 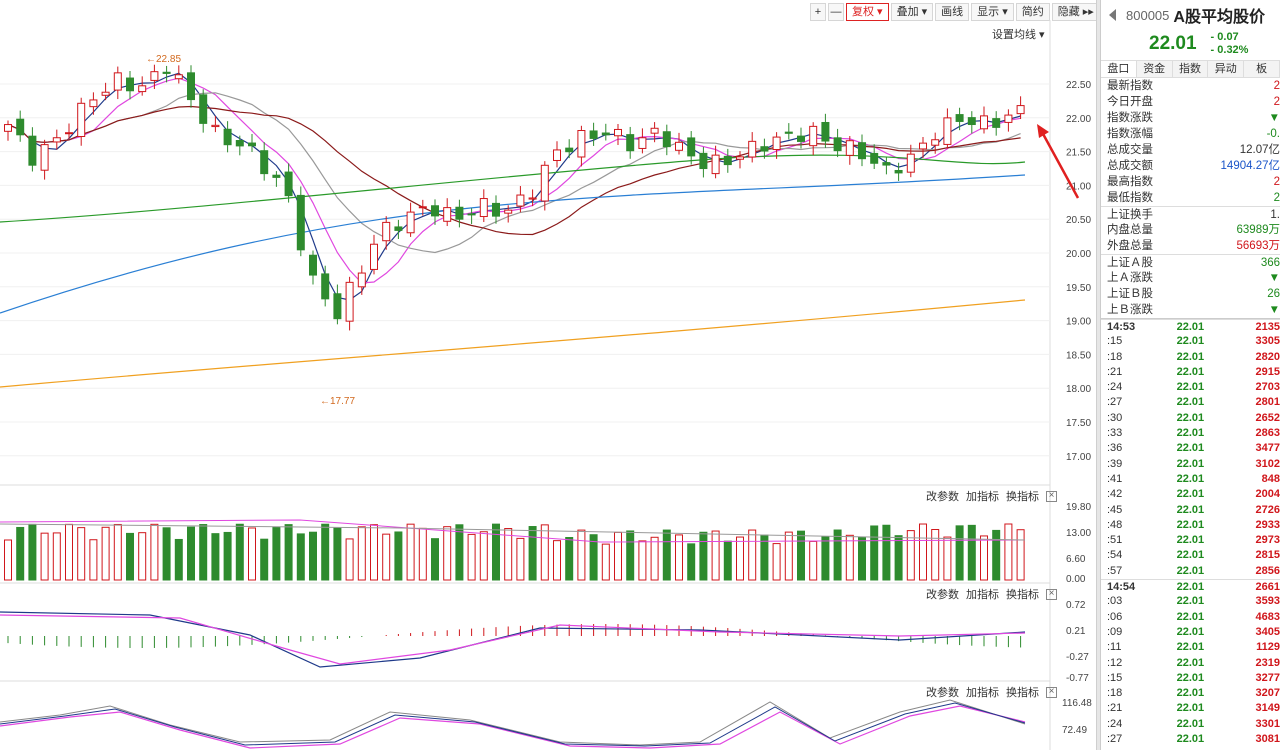 What do you see at coordinates (1115, 478) in the screenshot?
I see `tick-time: :41` at bounding box center [1115, 478].